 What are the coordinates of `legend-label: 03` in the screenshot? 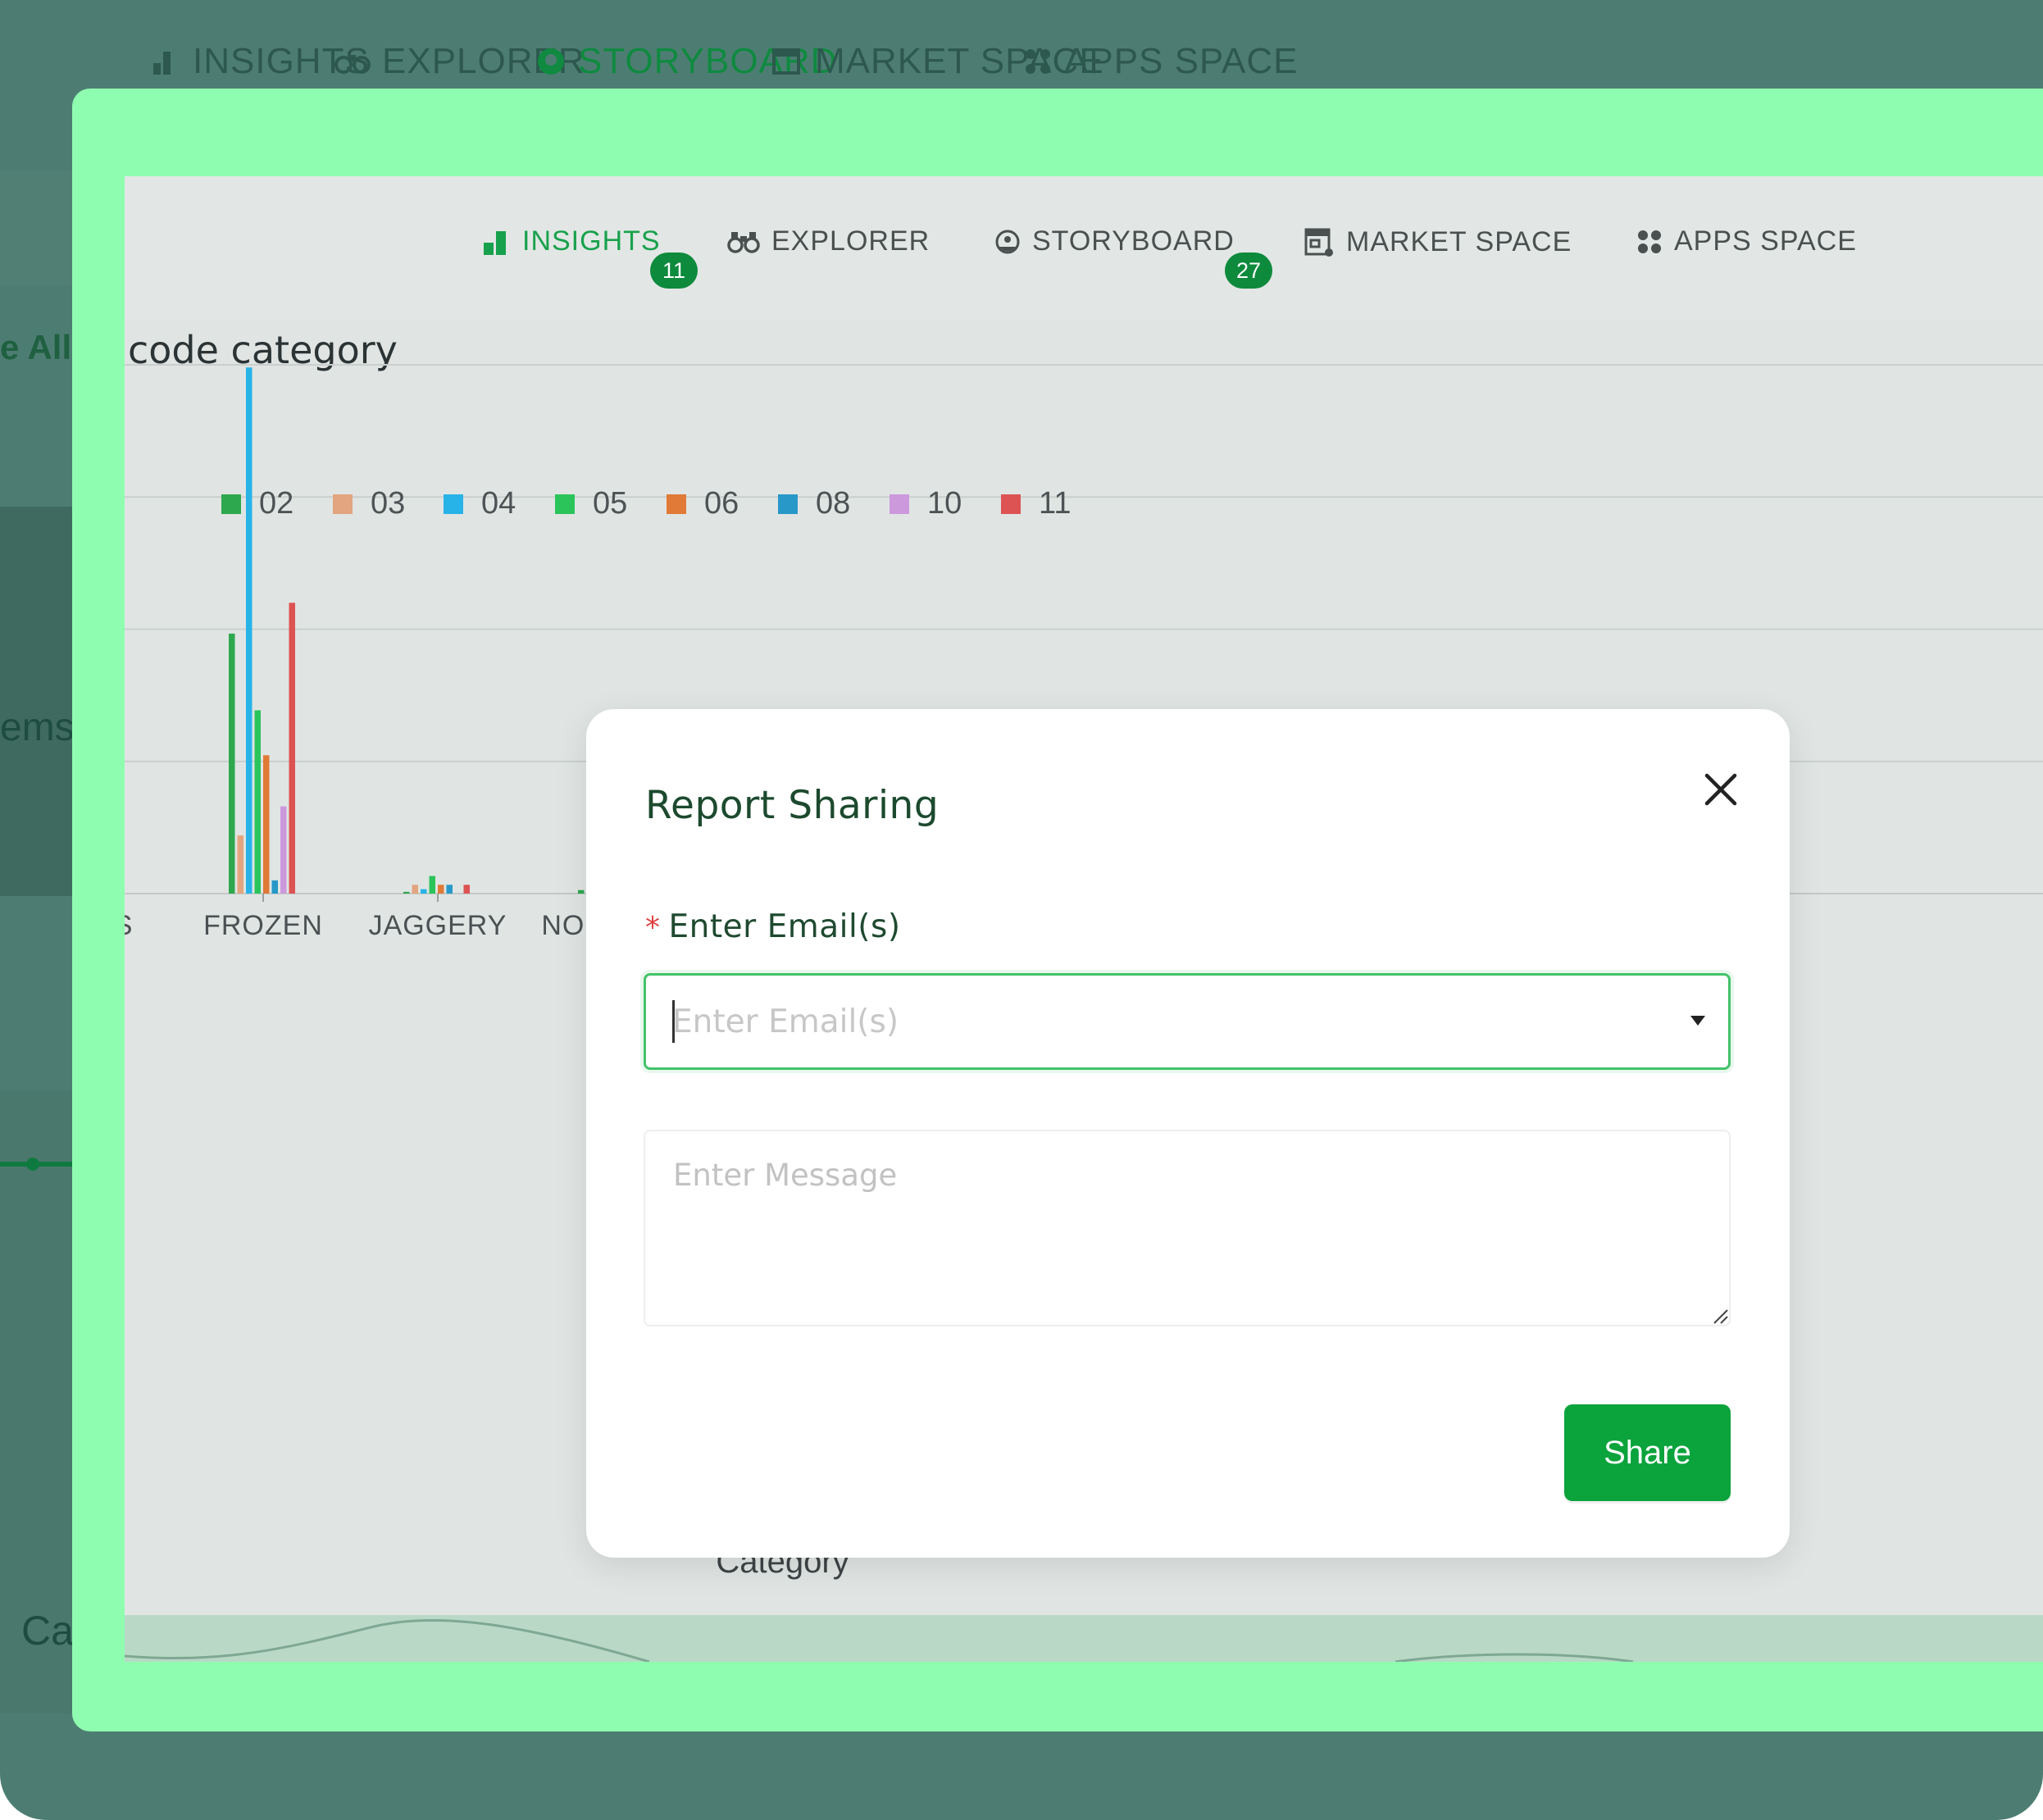 It's located at (388, 503).